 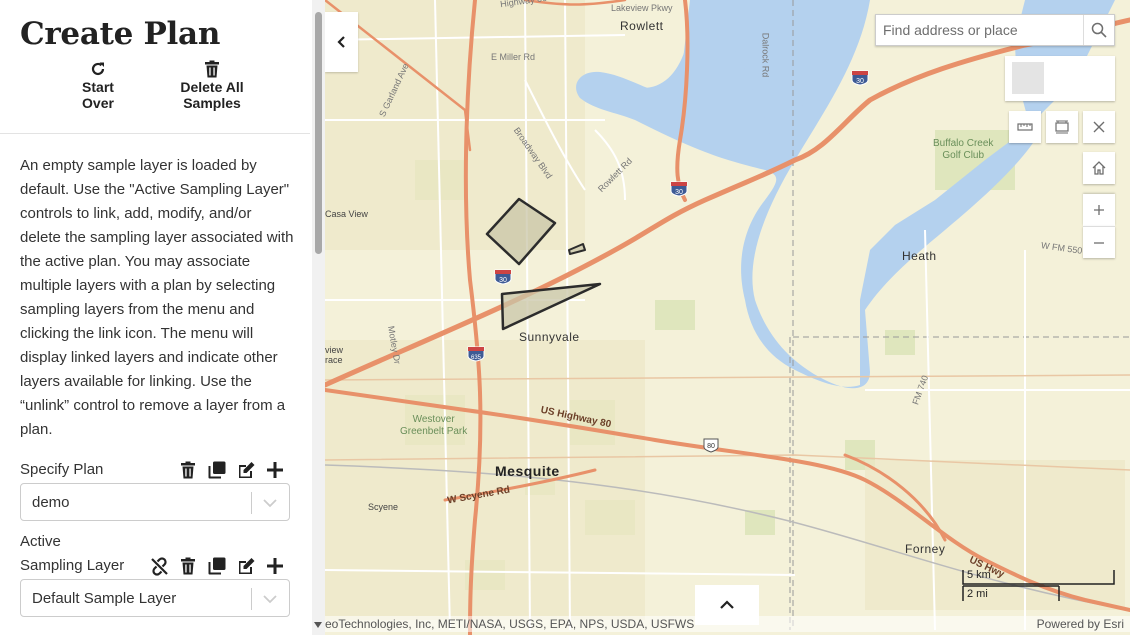 I want to click on scrollbar-thumb, so click(x=318, y=133).